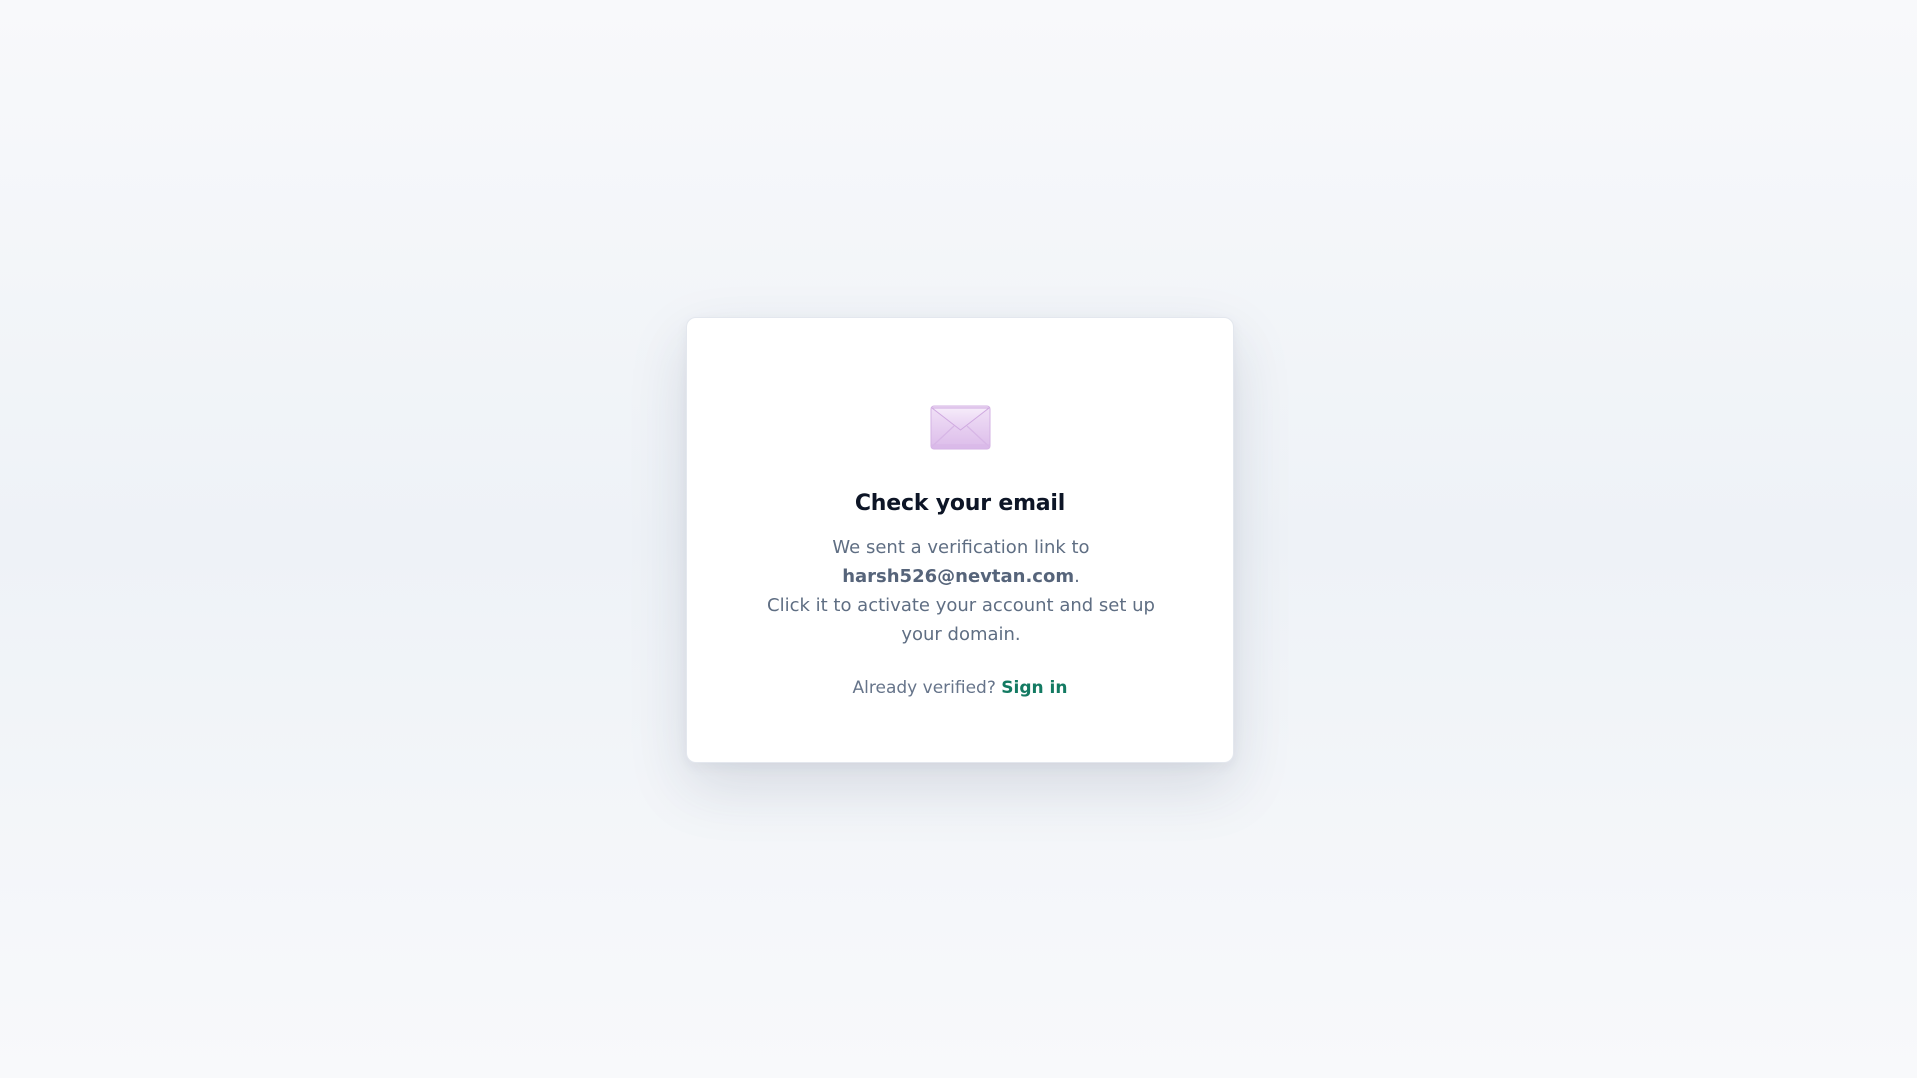 The image size is (1917, 1078). I want to click on signin-prompt: Already verified? Sign in, so click(960, 688).